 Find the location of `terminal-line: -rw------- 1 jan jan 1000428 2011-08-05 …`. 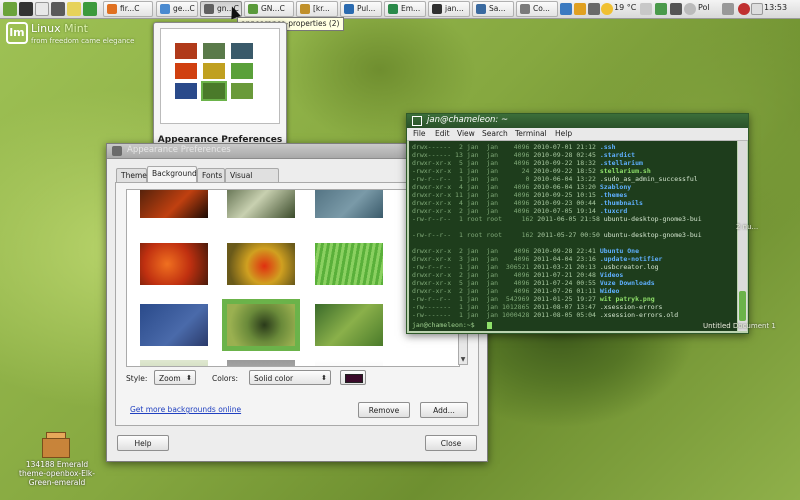

terminal-line: -rw------- 1 jan jan 1000428 2011-08-05 … is located at coordinates (545, 315).